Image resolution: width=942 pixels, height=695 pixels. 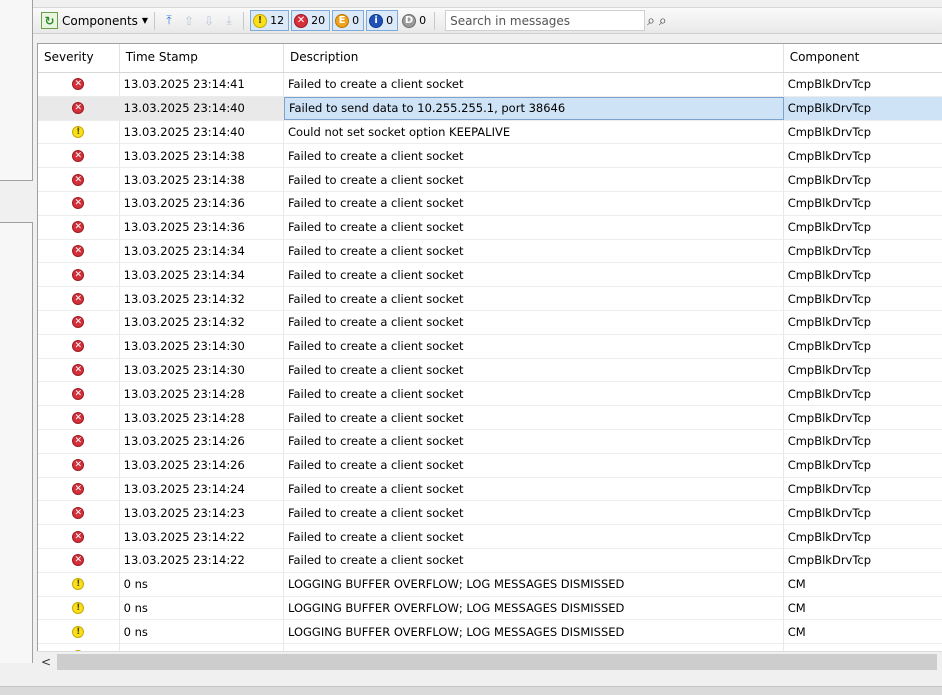 I want to click on filter-exceptions-button: E 0, so click(x=348, y=20).